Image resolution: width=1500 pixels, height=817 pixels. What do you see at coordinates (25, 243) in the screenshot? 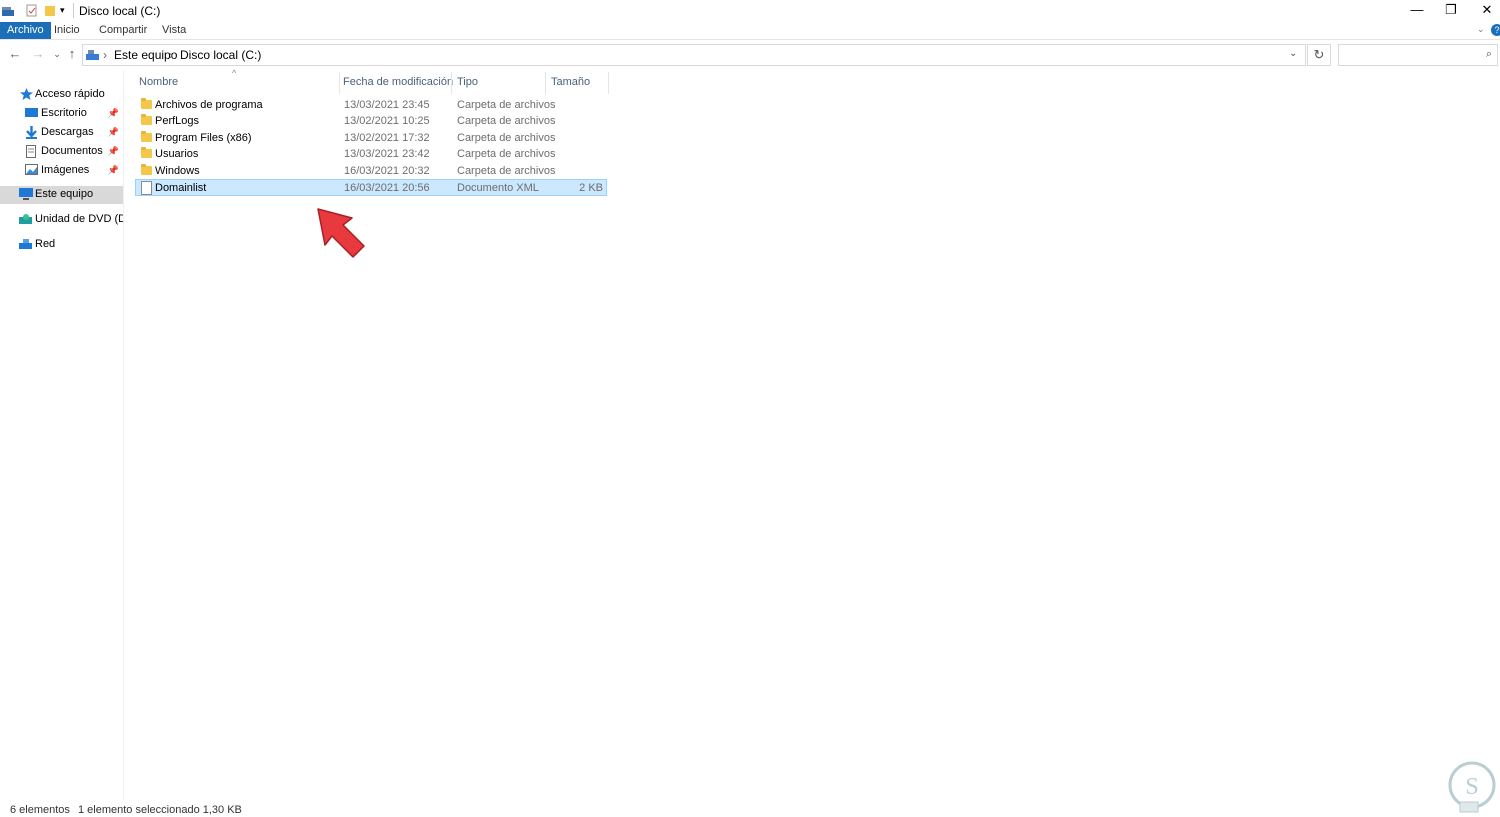
I see `network-icon` at bounding box center [25, 243].